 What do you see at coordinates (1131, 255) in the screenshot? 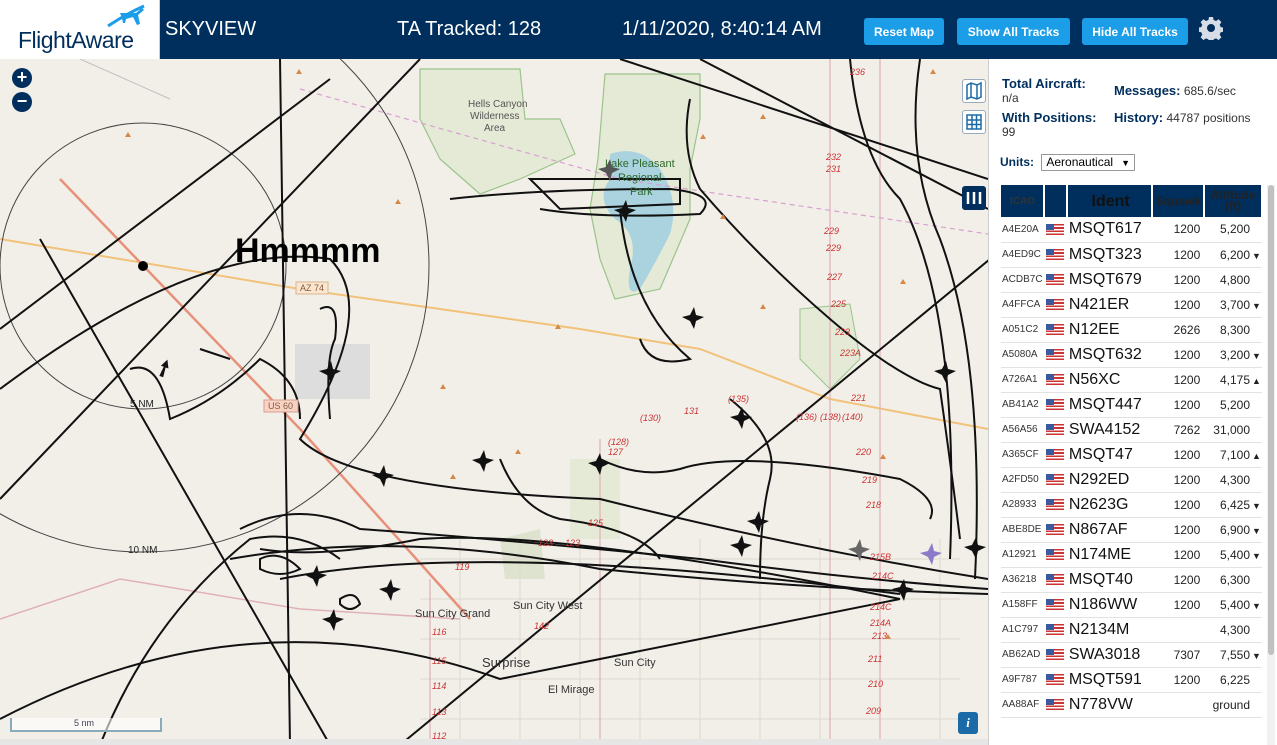
I see `table-row: A4ED9C MSQT323 1200 6,200 ▼` at bounding box center [1131, 255].